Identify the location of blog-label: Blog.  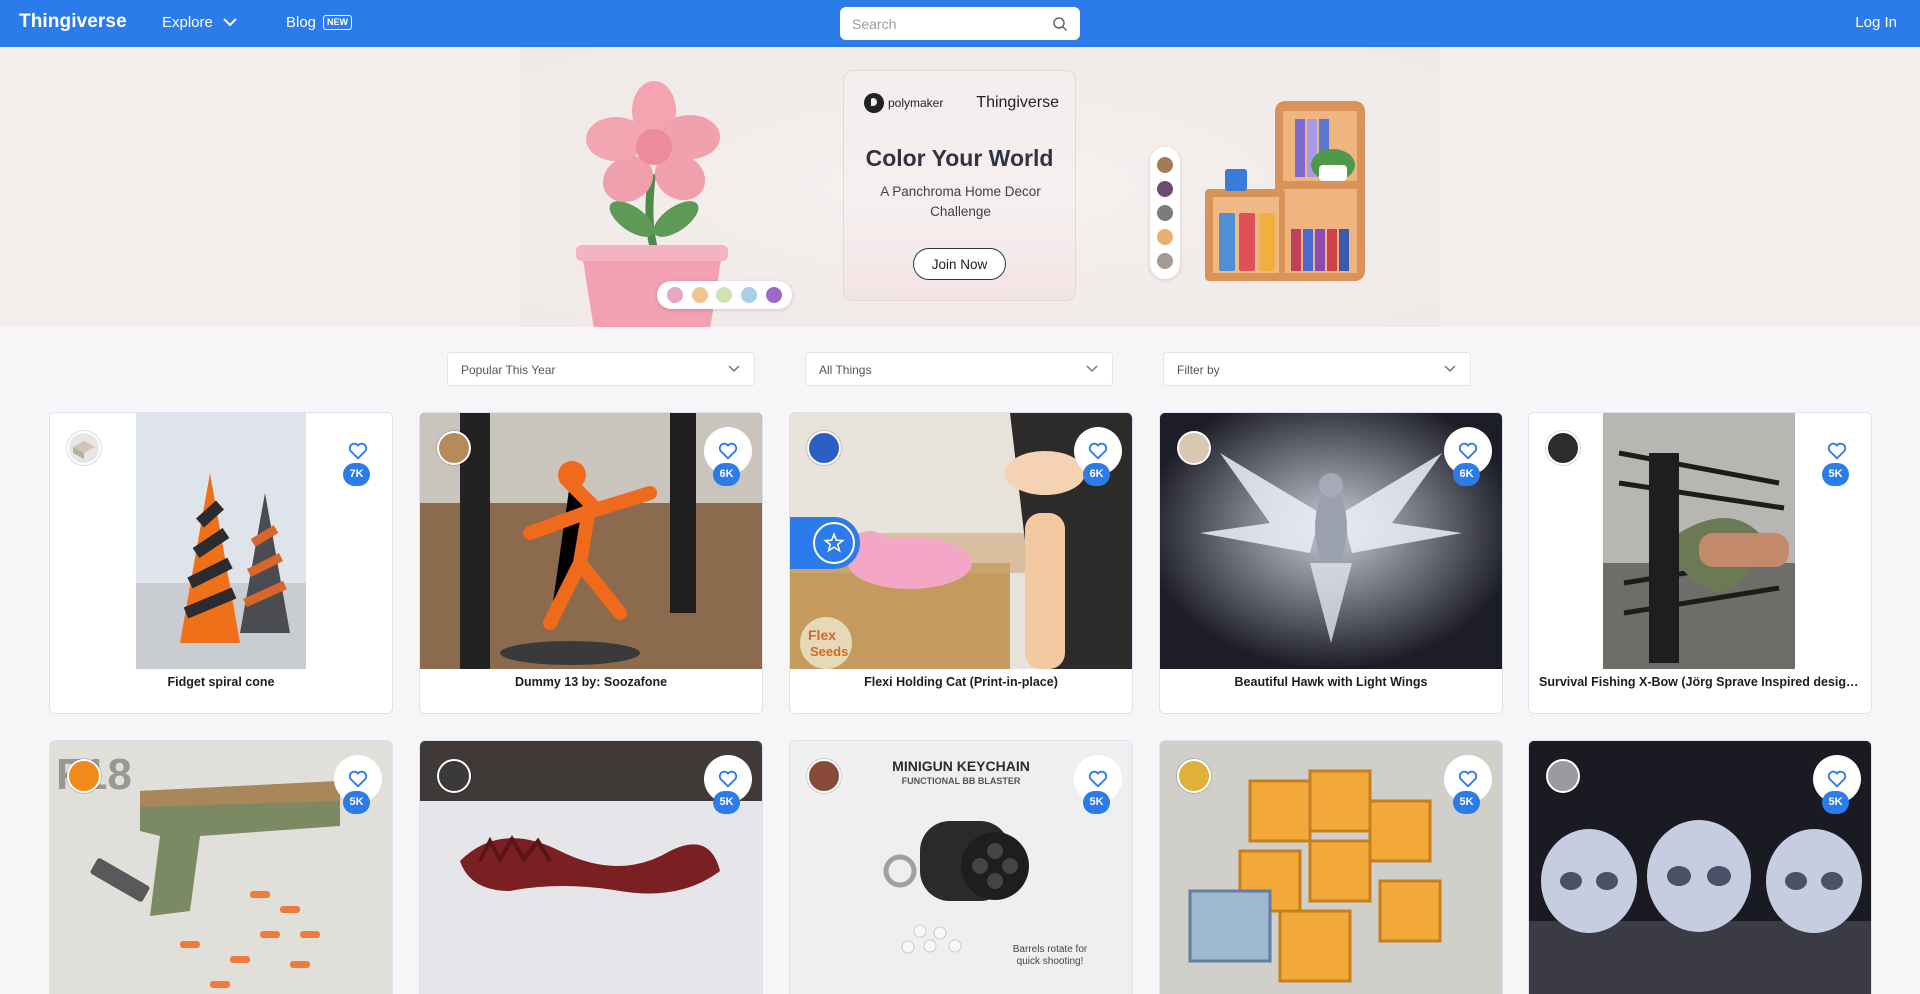
(301, 22).